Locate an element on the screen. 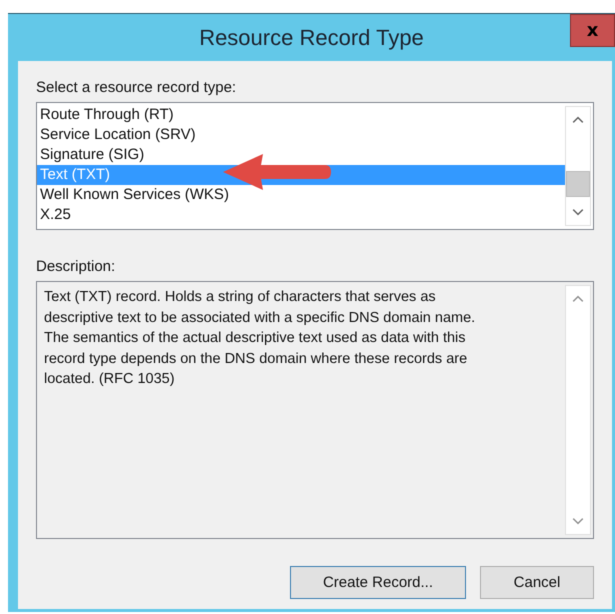 The width and height of the screenshot is (615, 614). cancel-button: Cancel is located at coordinates (537, 582).